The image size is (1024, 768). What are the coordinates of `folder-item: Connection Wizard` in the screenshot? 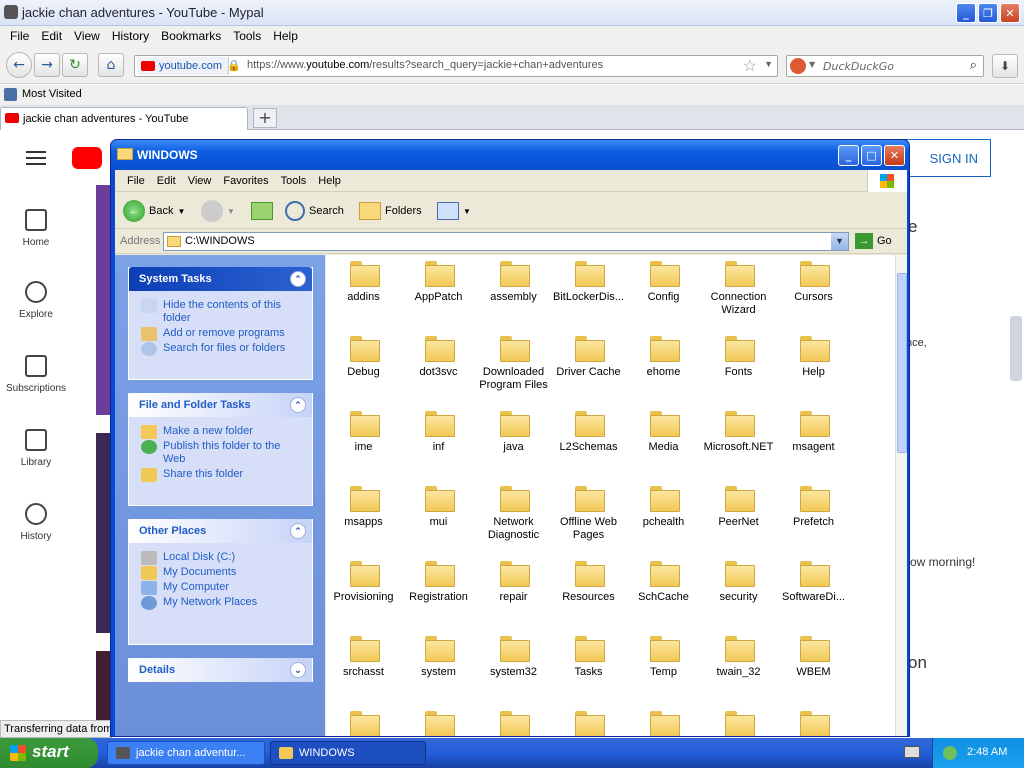 It's located at (738, 289).